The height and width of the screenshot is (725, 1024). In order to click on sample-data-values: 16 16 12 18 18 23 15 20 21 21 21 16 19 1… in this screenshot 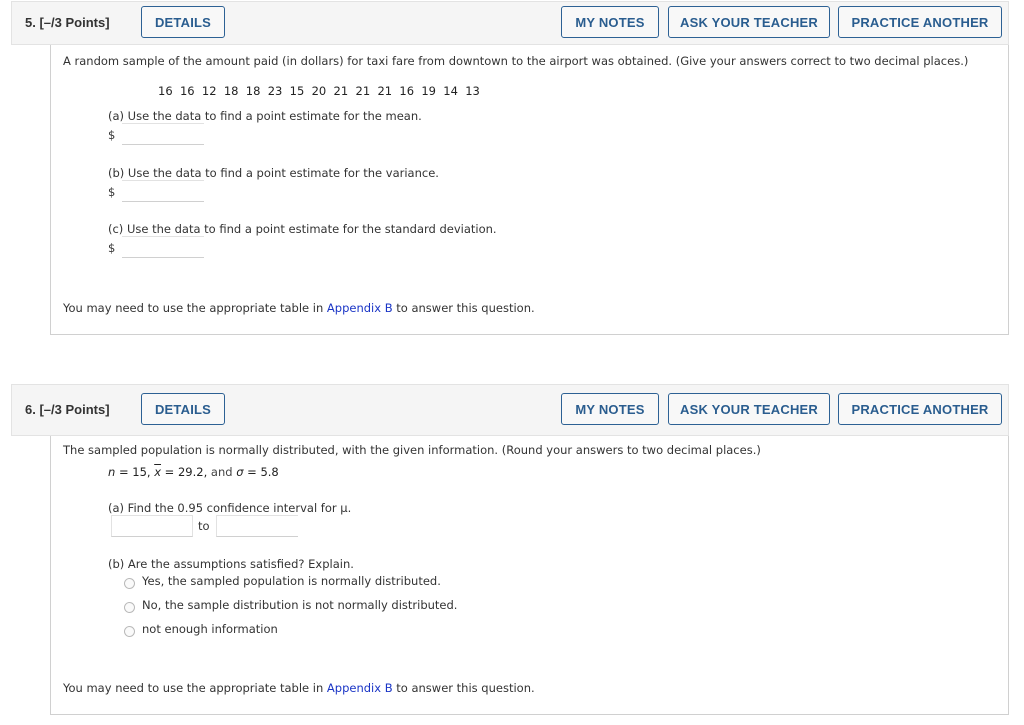, I will do `click(319, 91)`.